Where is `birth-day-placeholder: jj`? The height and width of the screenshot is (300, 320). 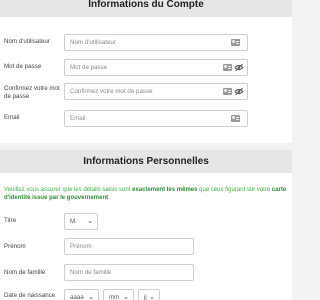
birth-day-placeholder: jj is located at coordinates (145, 297).